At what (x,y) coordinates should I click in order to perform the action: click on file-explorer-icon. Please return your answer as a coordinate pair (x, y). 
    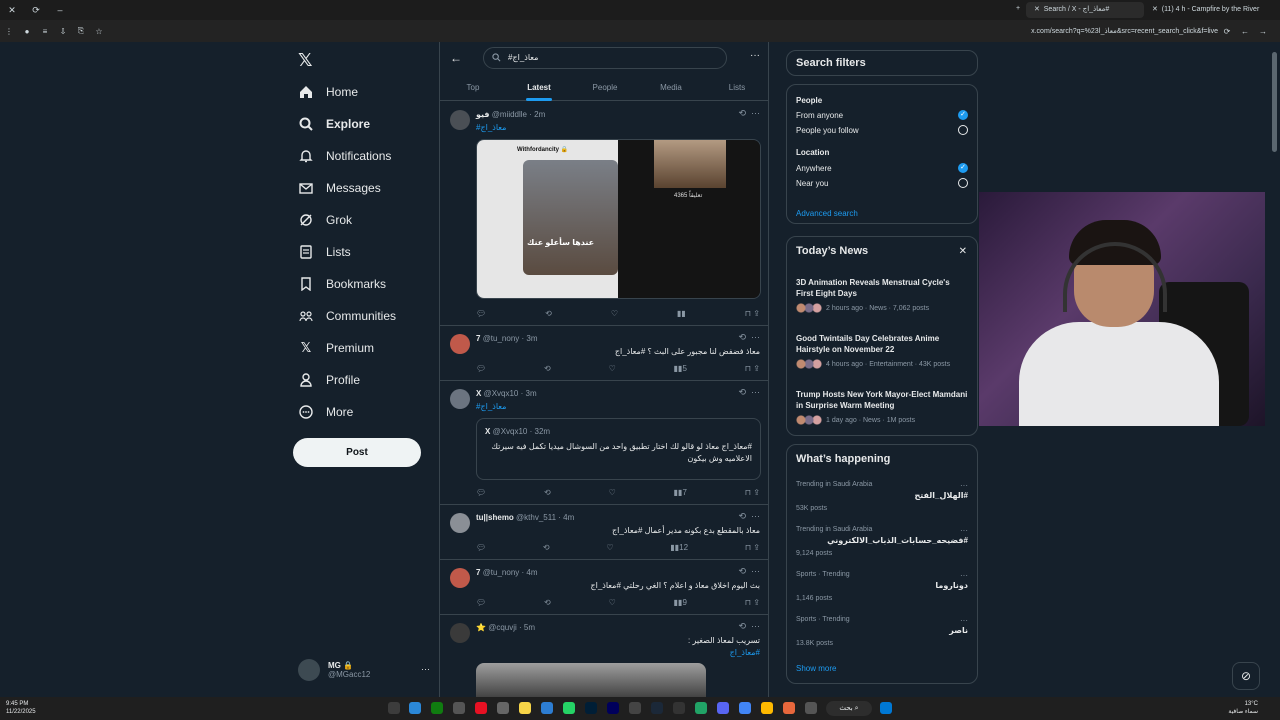
    Looking at the image, I should click on (767, 708).